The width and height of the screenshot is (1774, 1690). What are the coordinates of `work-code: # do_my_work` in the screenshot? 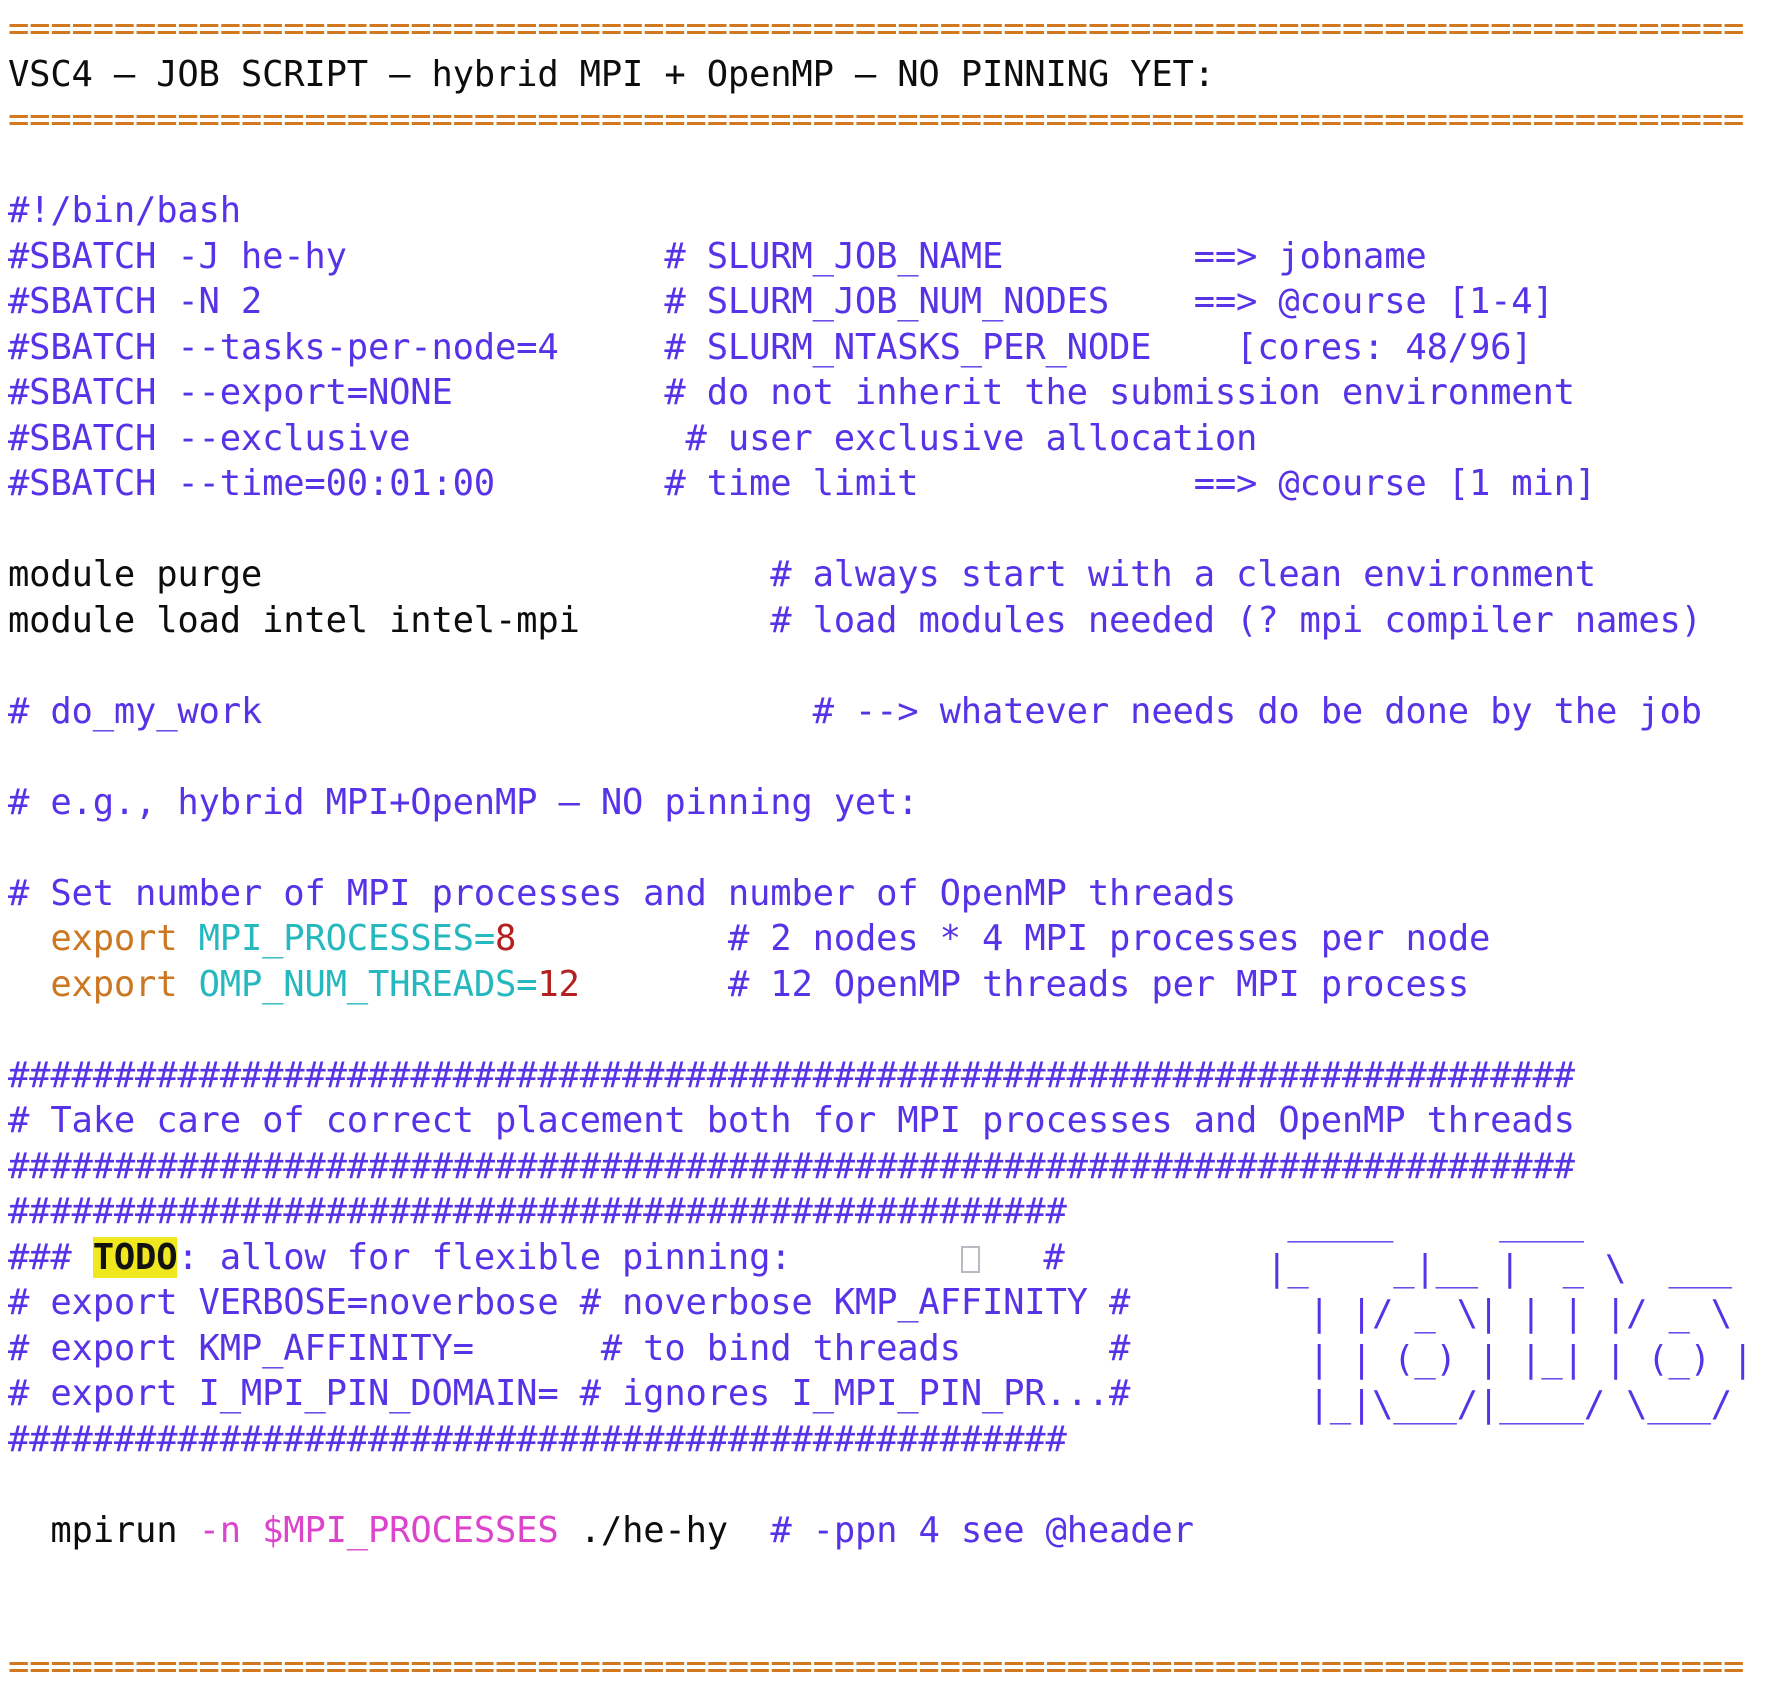 It's located at (135, 711).